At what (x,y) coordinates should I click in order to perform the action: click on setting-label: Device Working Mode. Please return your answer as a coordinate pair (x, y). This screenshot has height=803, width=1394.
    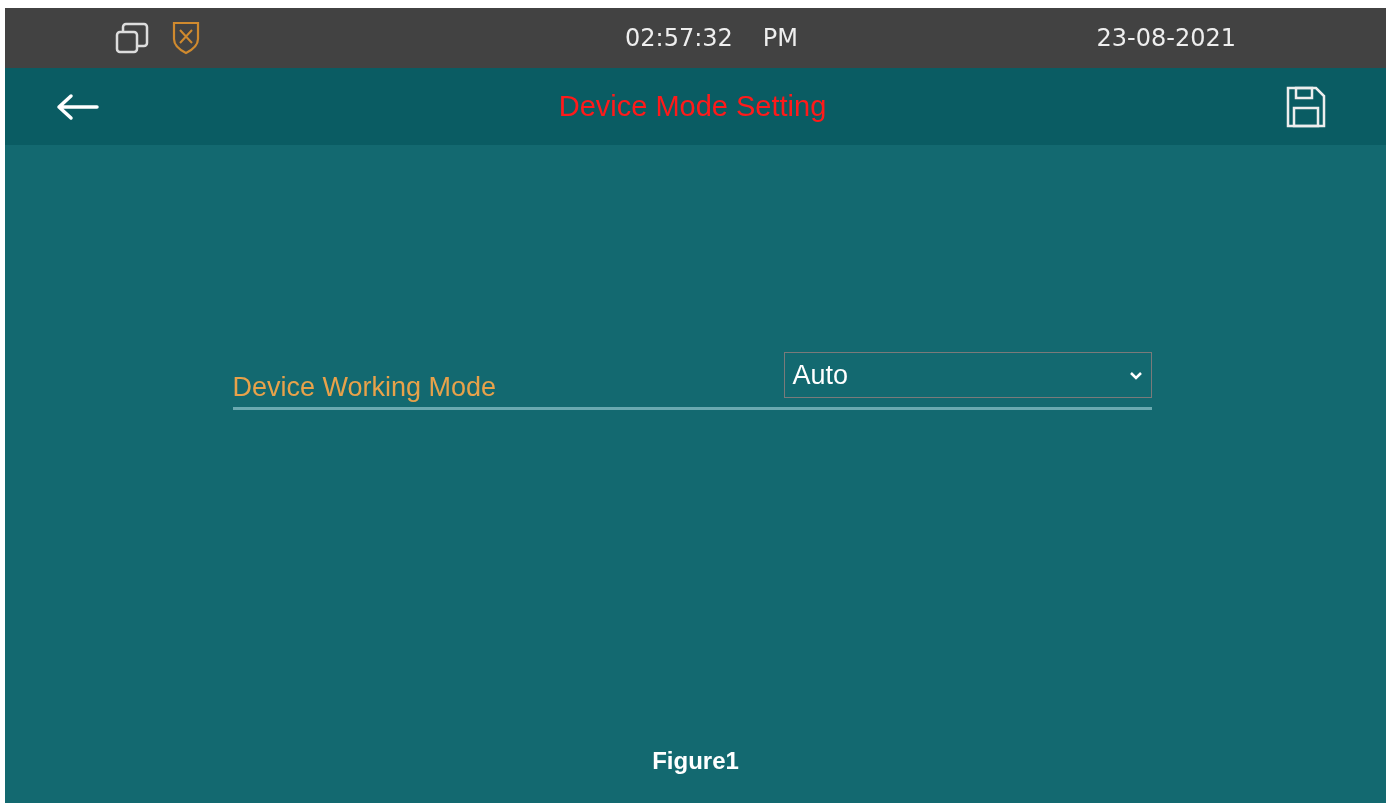
    Looking at the image, I should click on (364, 387).